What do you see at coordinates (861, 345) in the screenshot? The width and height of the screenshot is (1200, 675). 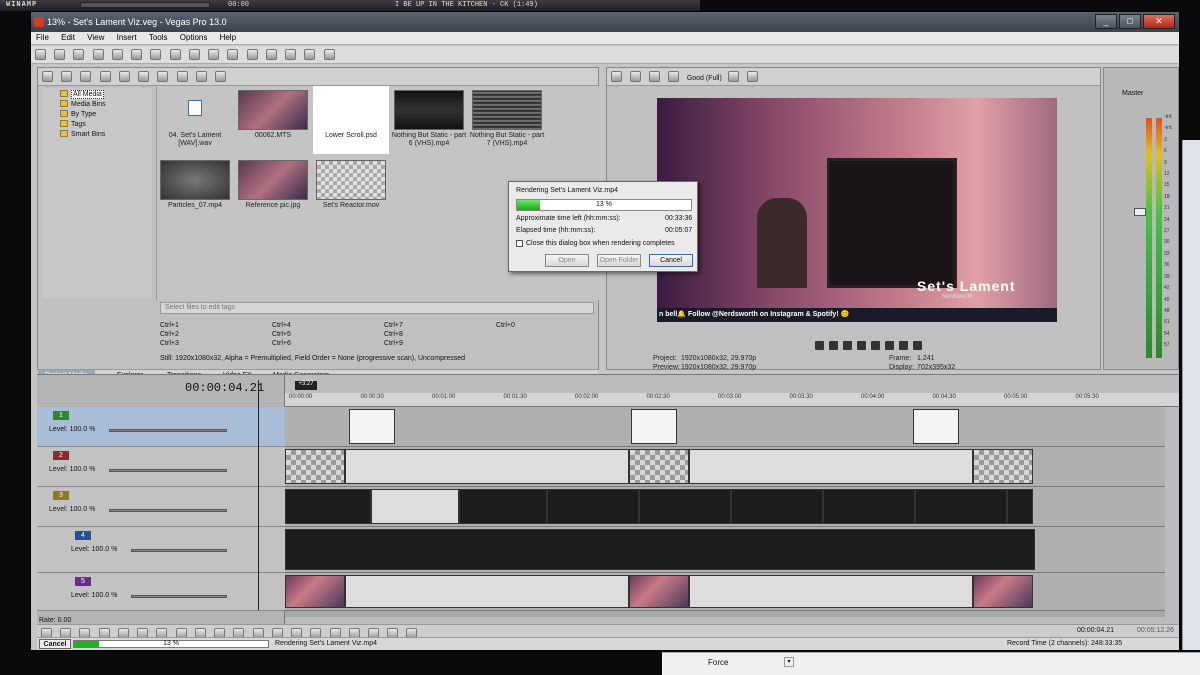 I see `play-button` at bounding box center [861, 345].